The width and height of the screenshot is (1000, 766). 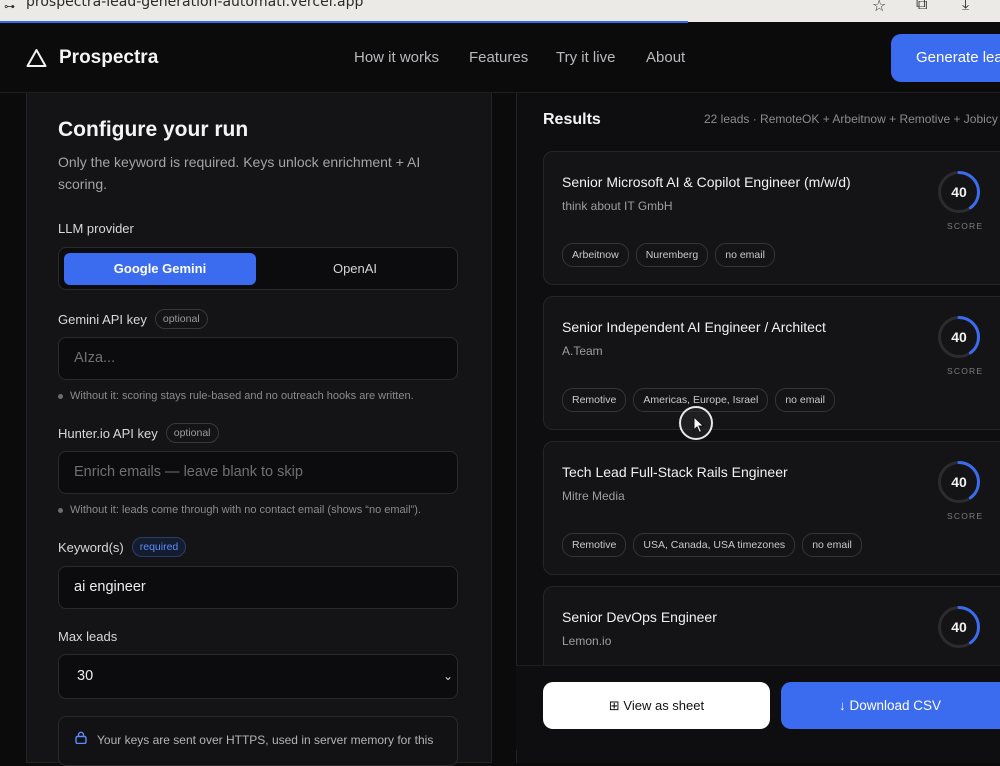 I want to click on nav-features: Features, so click(x=498, y=57).